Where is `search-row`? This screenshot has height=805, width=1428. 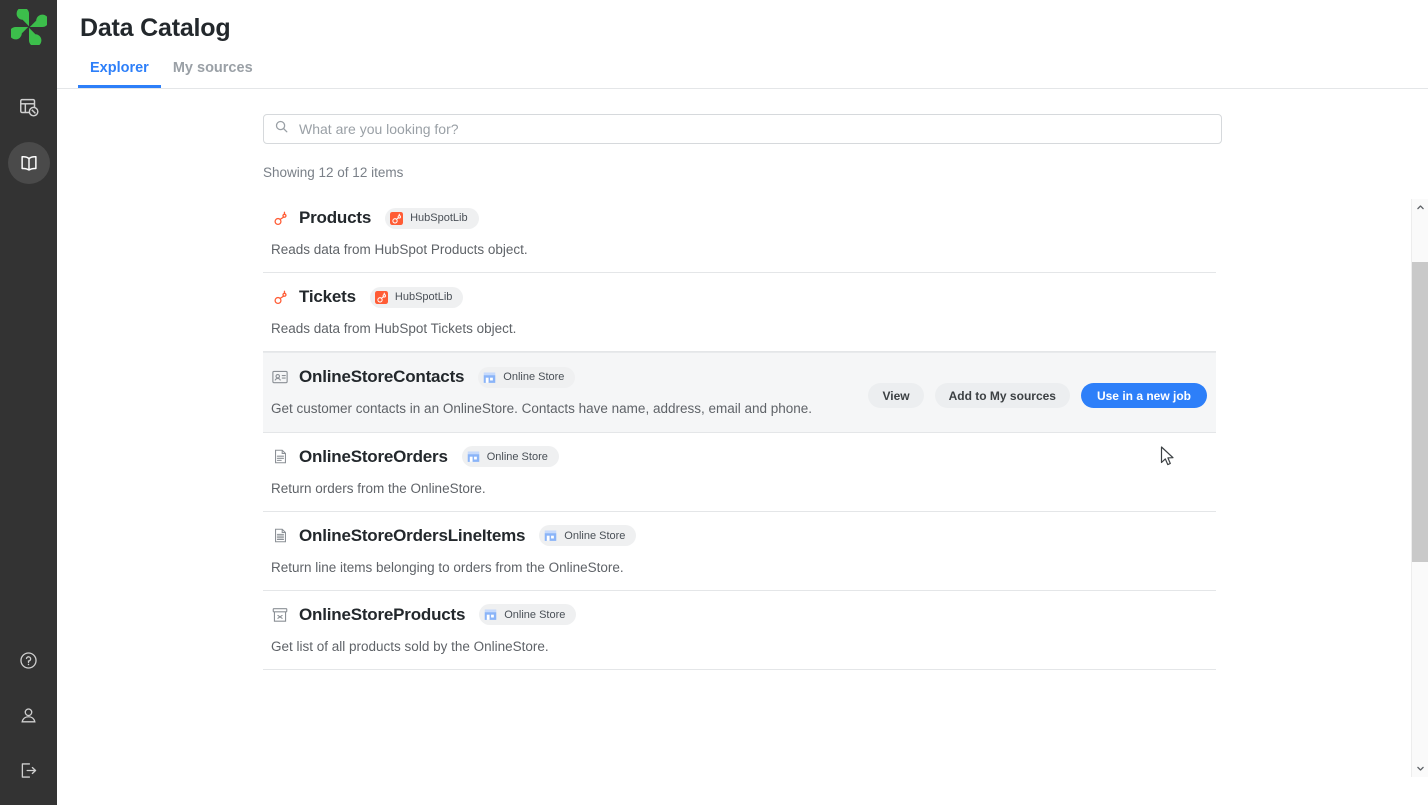 search-row is located at coordinates (742, 129).